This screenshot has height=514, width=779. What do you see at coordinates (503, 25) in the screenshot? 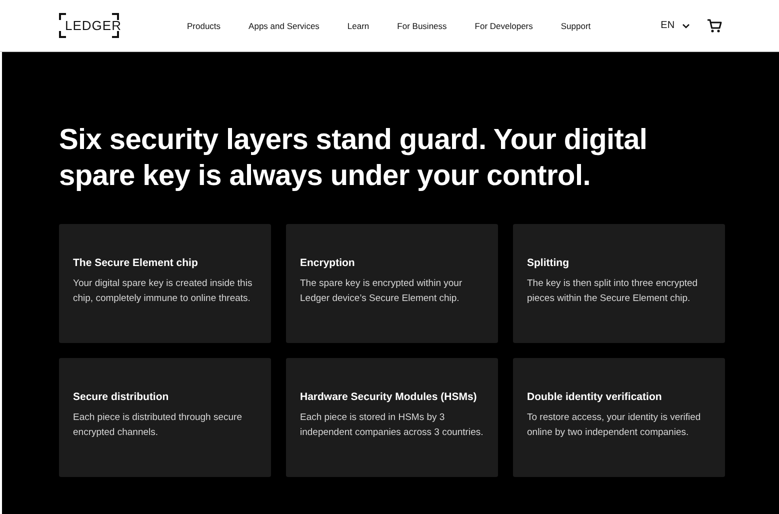
I see `nav-link: For Developers` at bounding box center [503, 25].